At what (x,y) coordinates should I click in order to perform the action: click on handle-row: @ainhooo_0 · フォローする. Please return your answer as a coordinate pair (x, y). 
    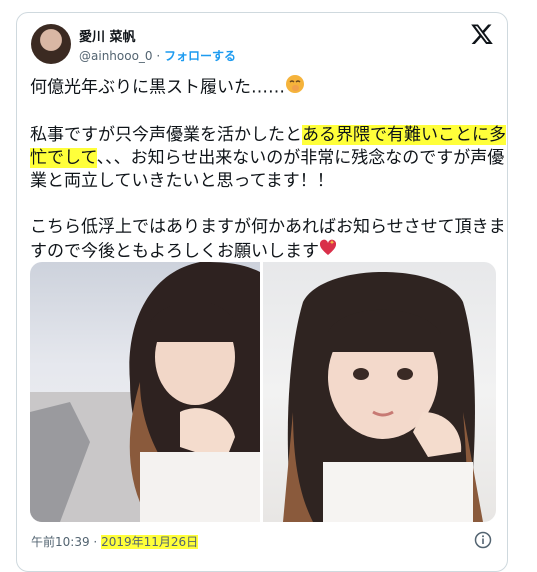
    Looking at the image, I should click on (157, 55).